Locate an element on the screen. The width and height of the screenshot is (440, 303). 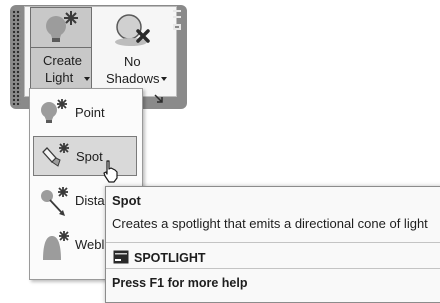
tooltip-title: Spot is located at coordinates (126, 200).